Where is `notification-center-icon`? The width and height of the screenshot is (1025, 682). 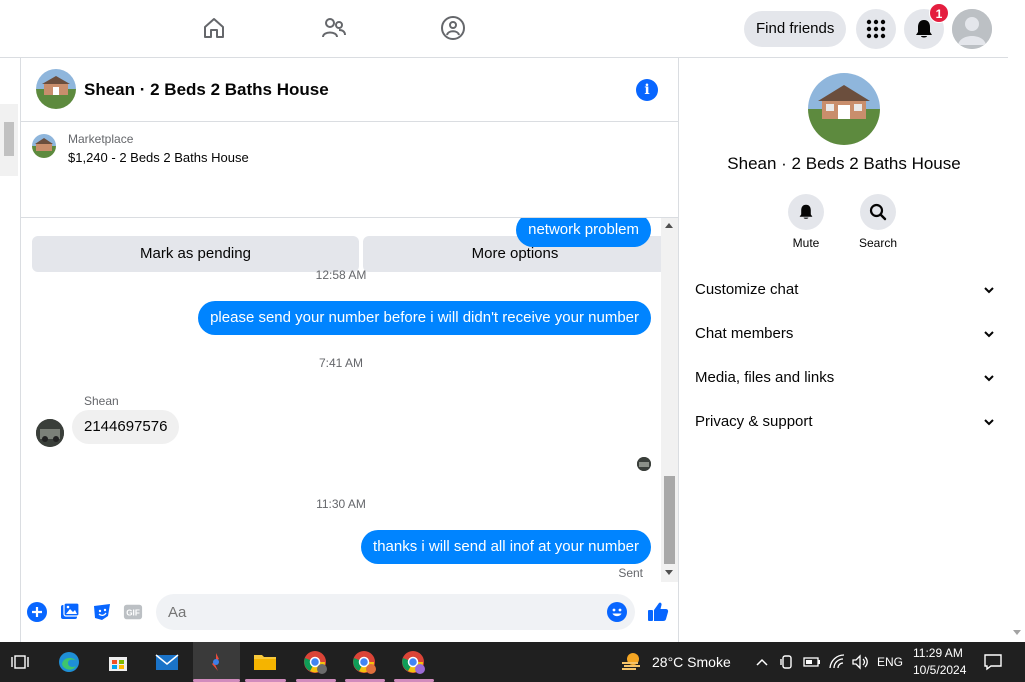 notification-center-icon is located at coordinates (993, 662).